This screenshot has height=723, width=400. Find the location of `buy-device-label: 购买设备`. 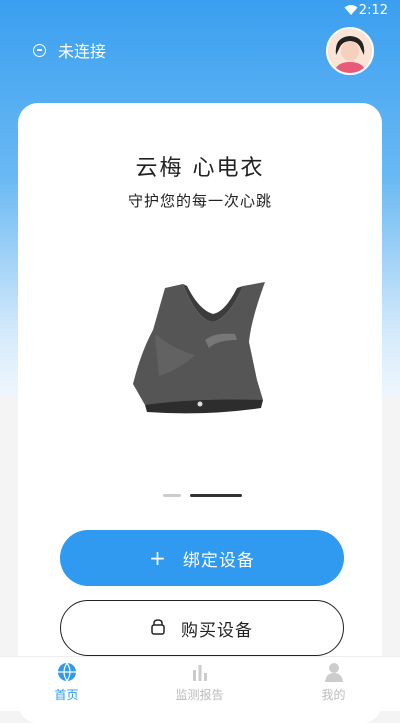

buy-device-label: 购买设备 is located at coordinates (217, 630).